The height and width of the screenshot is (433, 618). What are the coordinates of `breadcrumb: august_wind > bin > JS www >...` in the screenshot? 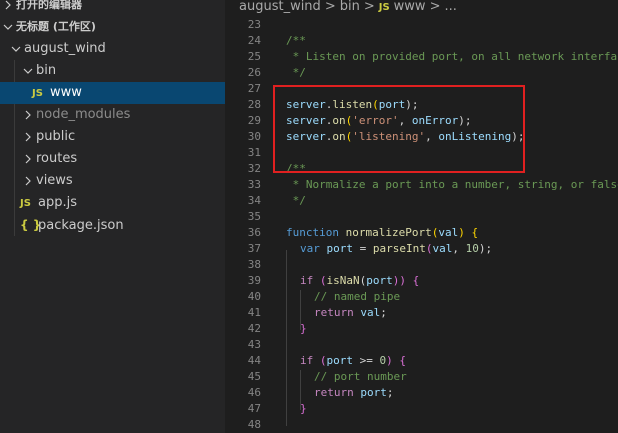 It's located at (421, 8).